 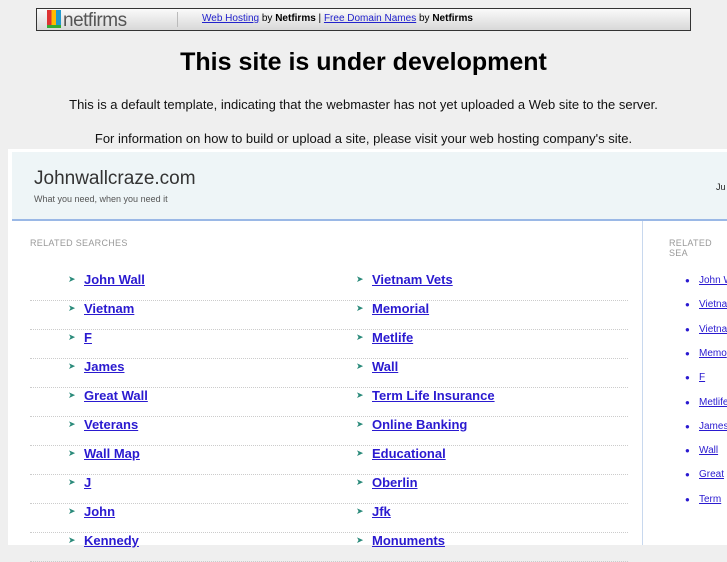 I want to click on table-row: ➤ Wall Map ➤ Educational, so click(x=329, y=460).